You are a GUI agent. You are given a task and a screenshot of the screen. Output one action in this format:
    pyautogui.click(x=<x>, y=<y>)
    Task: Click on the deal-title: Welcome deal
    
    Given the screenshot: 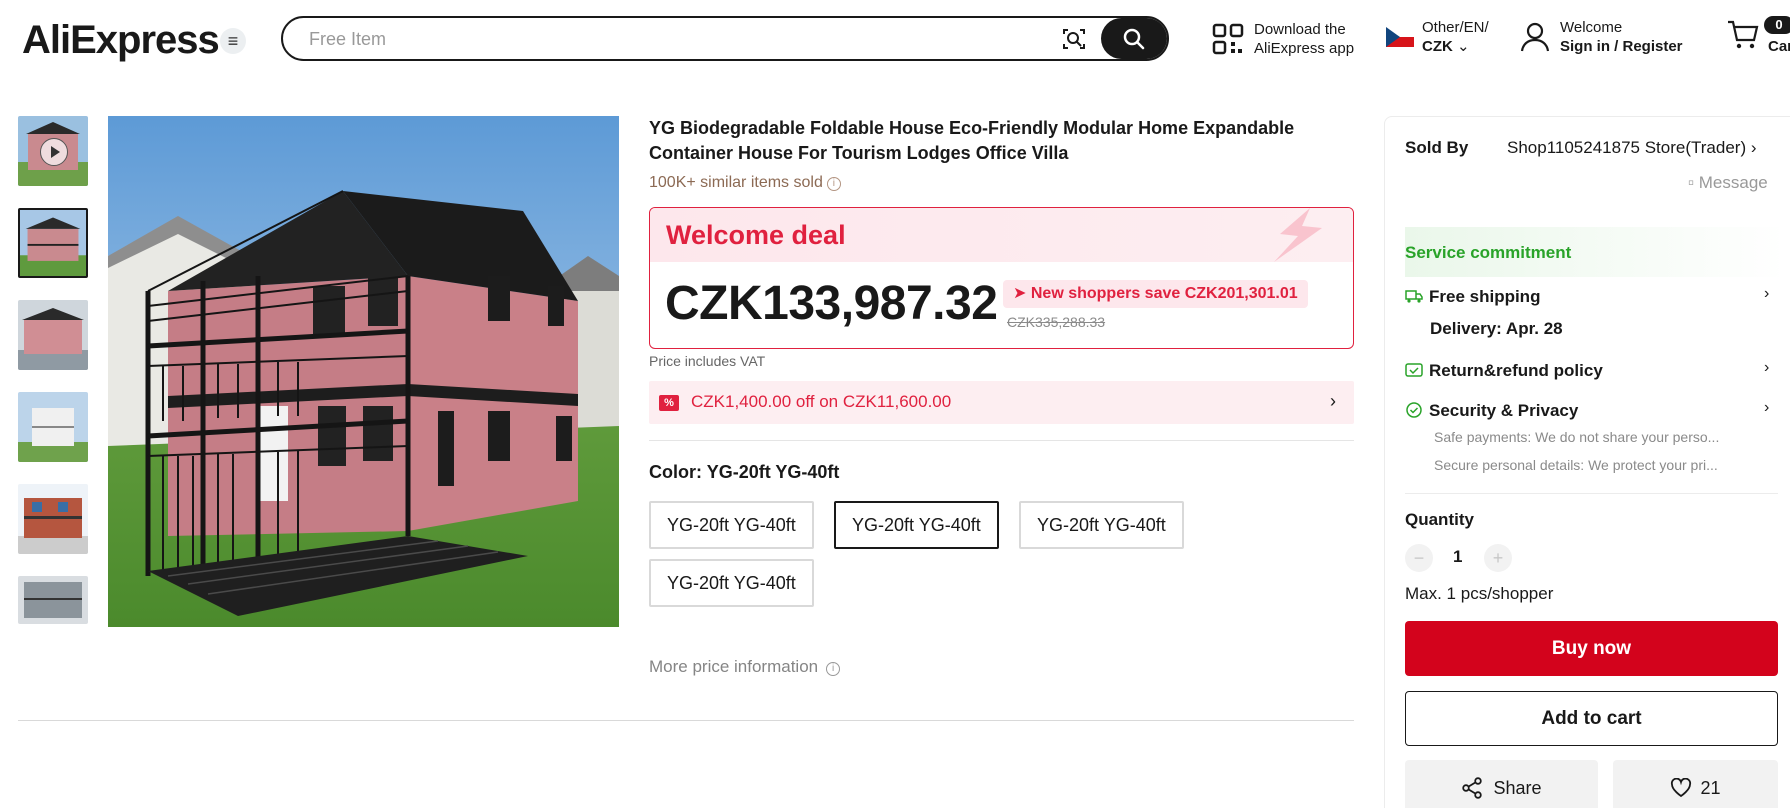 What is the action you would take?
    pyautogui.click(x=756, y=235)
    